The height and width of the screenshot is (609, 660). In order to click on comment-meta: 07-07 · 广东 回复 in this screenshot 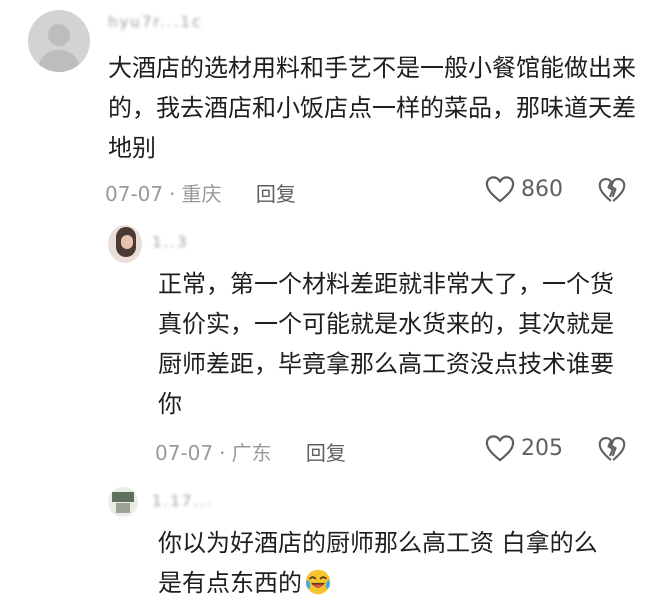, I will do `click(250, 451)`.